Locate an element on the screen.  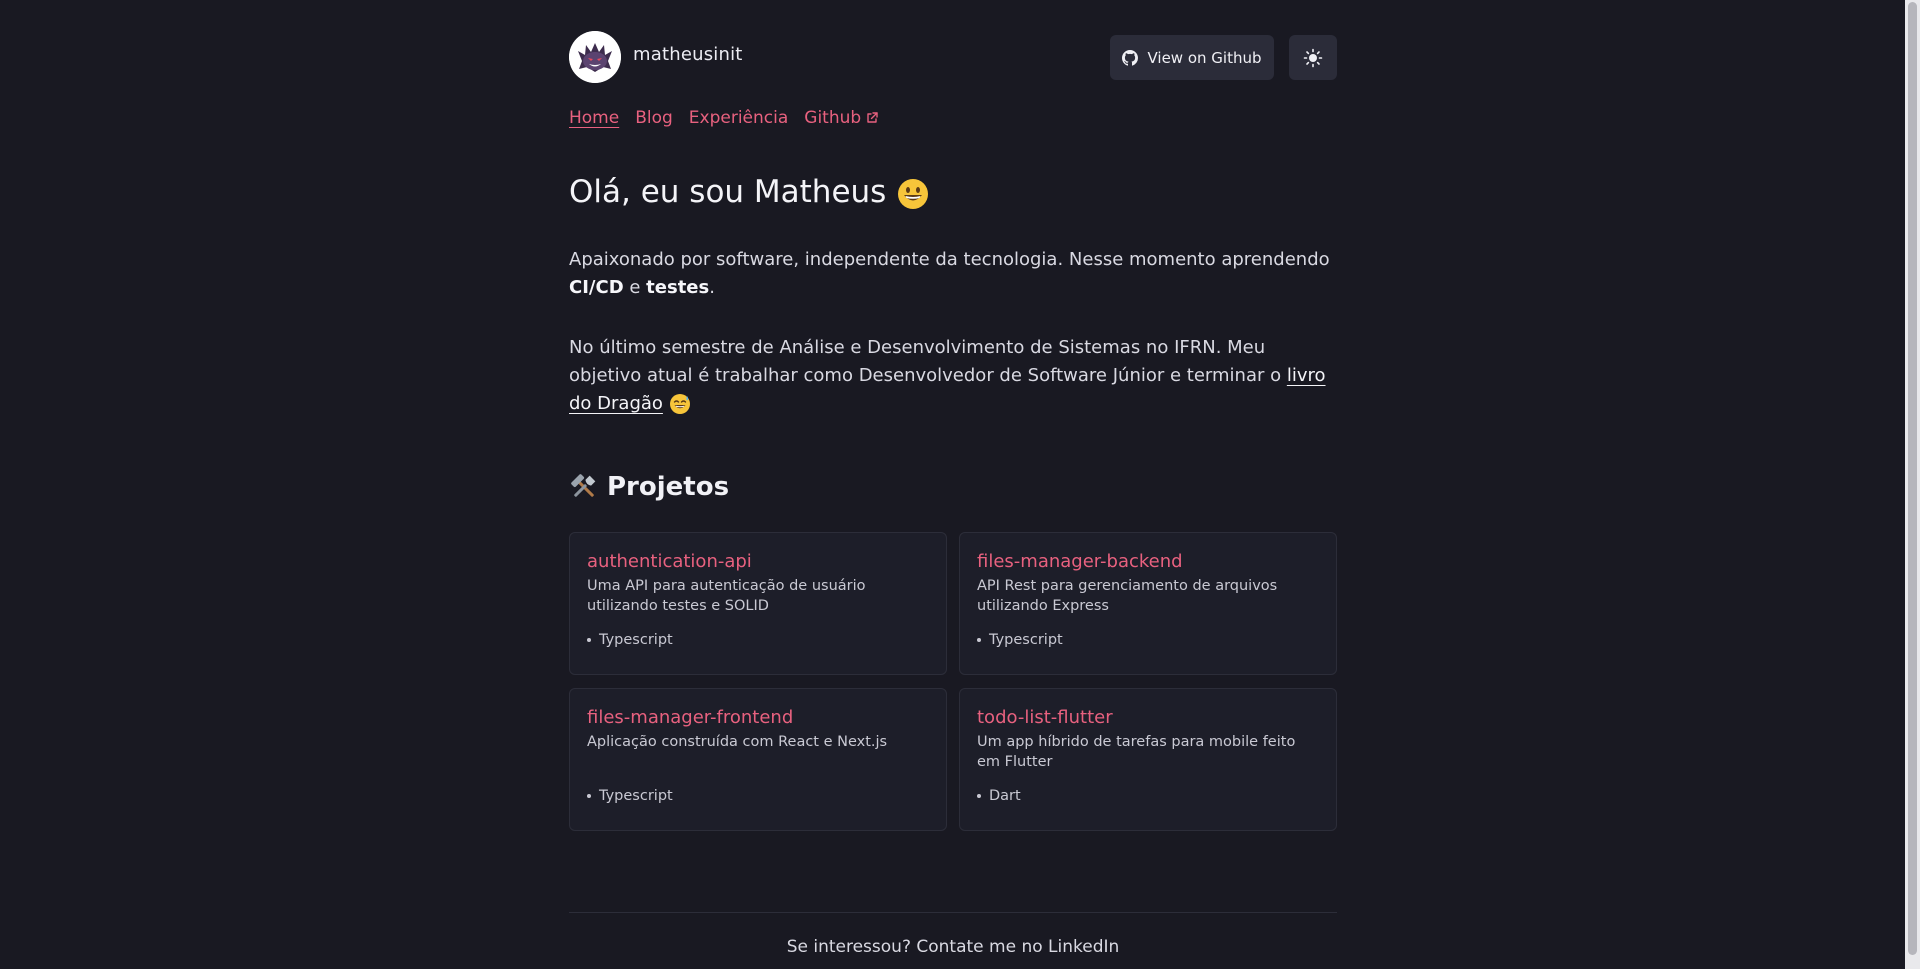
main-nav: Home Blog Experiência Github is located at coordinates (724, 118).